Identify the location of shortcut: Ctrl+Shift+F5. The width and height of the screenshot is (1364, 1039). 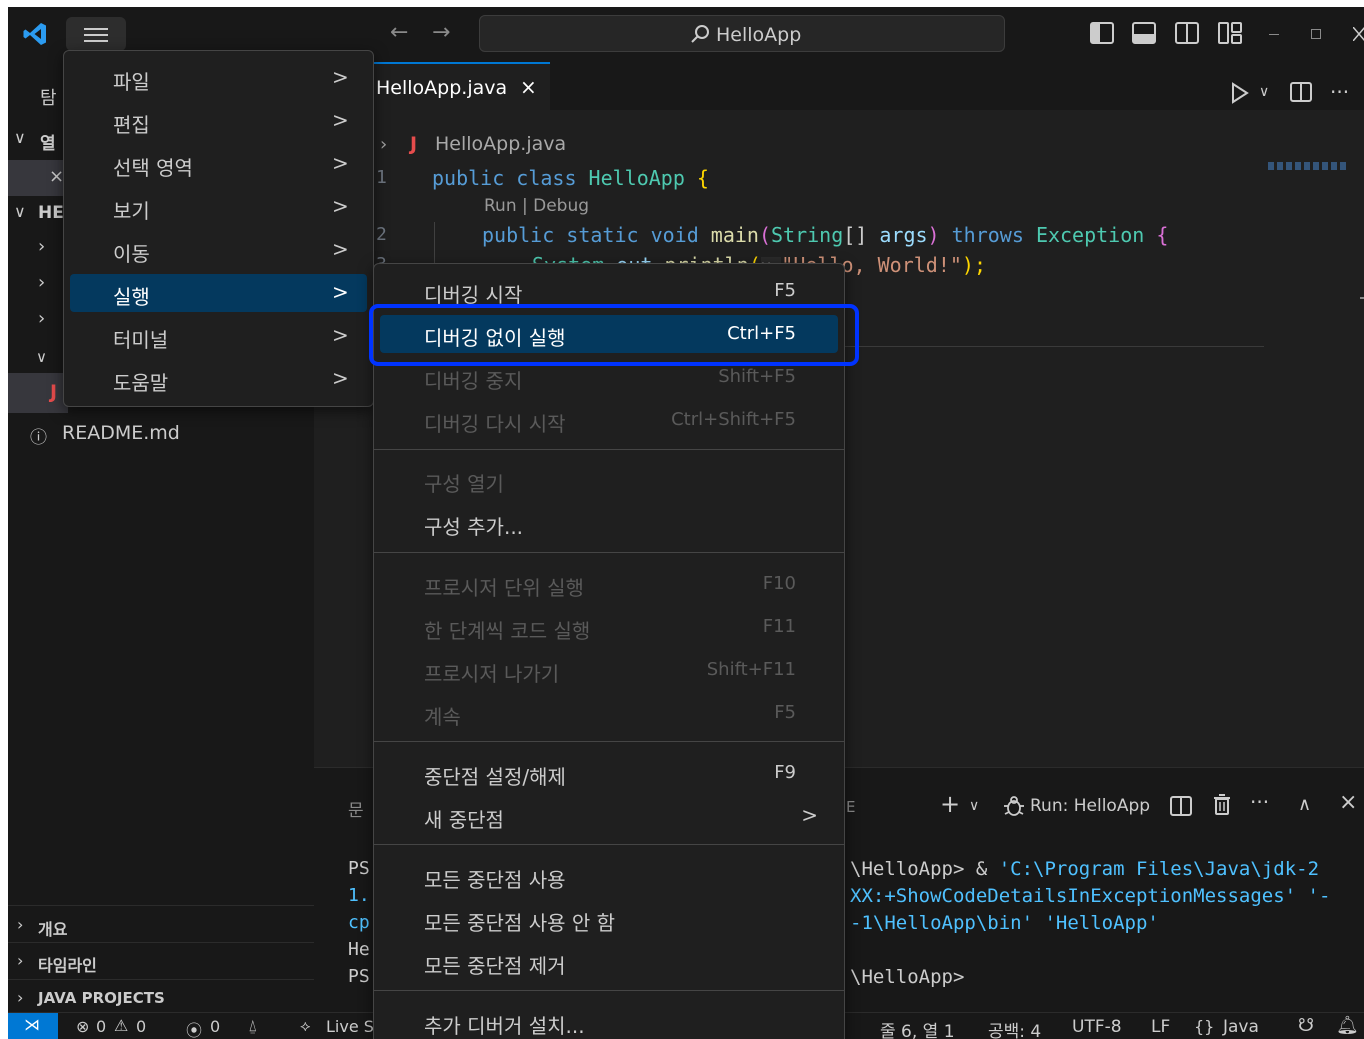
(733, 419).